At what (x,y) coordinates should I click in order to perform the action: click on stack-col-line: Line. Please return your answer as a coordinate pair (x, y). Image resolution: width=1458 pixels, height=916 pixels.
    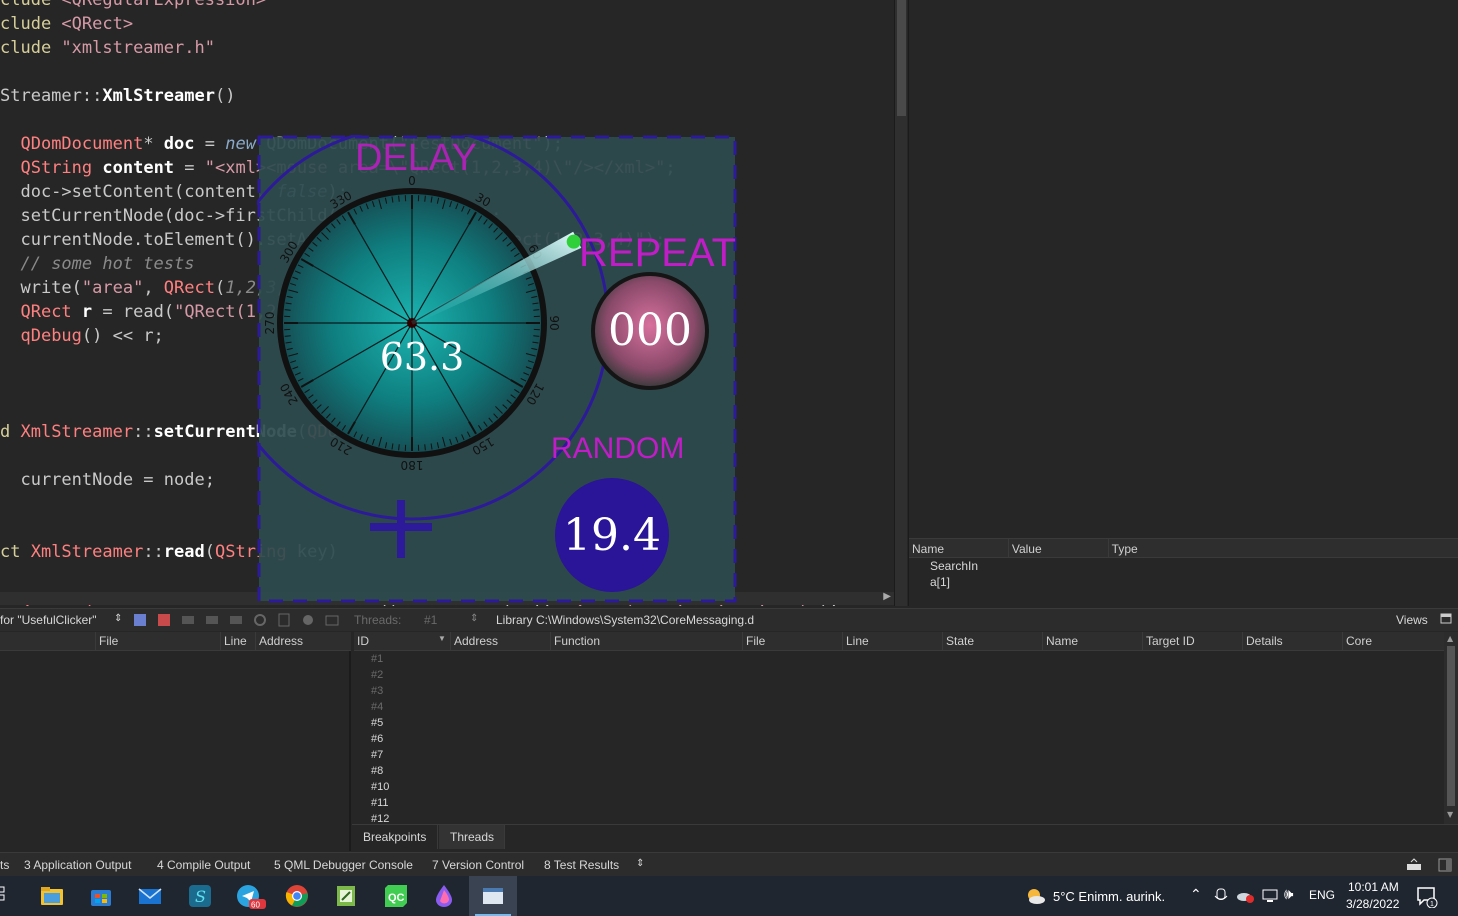
    Looking at the image, I should click on (237, 641).